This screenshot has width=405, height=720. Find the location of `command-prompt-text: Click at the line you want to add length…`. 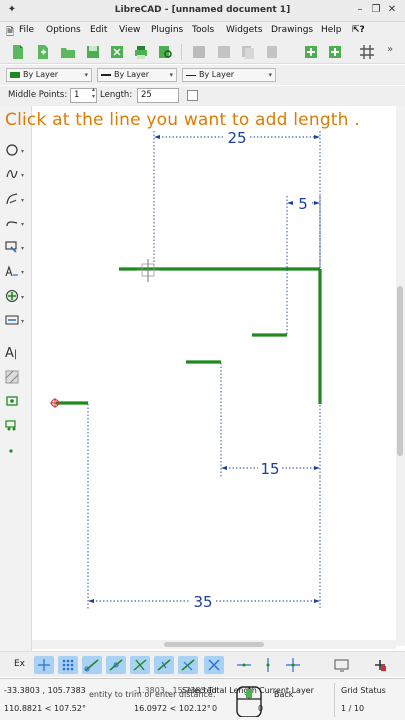

command-prompt-text: Click at the line you want to add length… is located at coordinates (182, 120).